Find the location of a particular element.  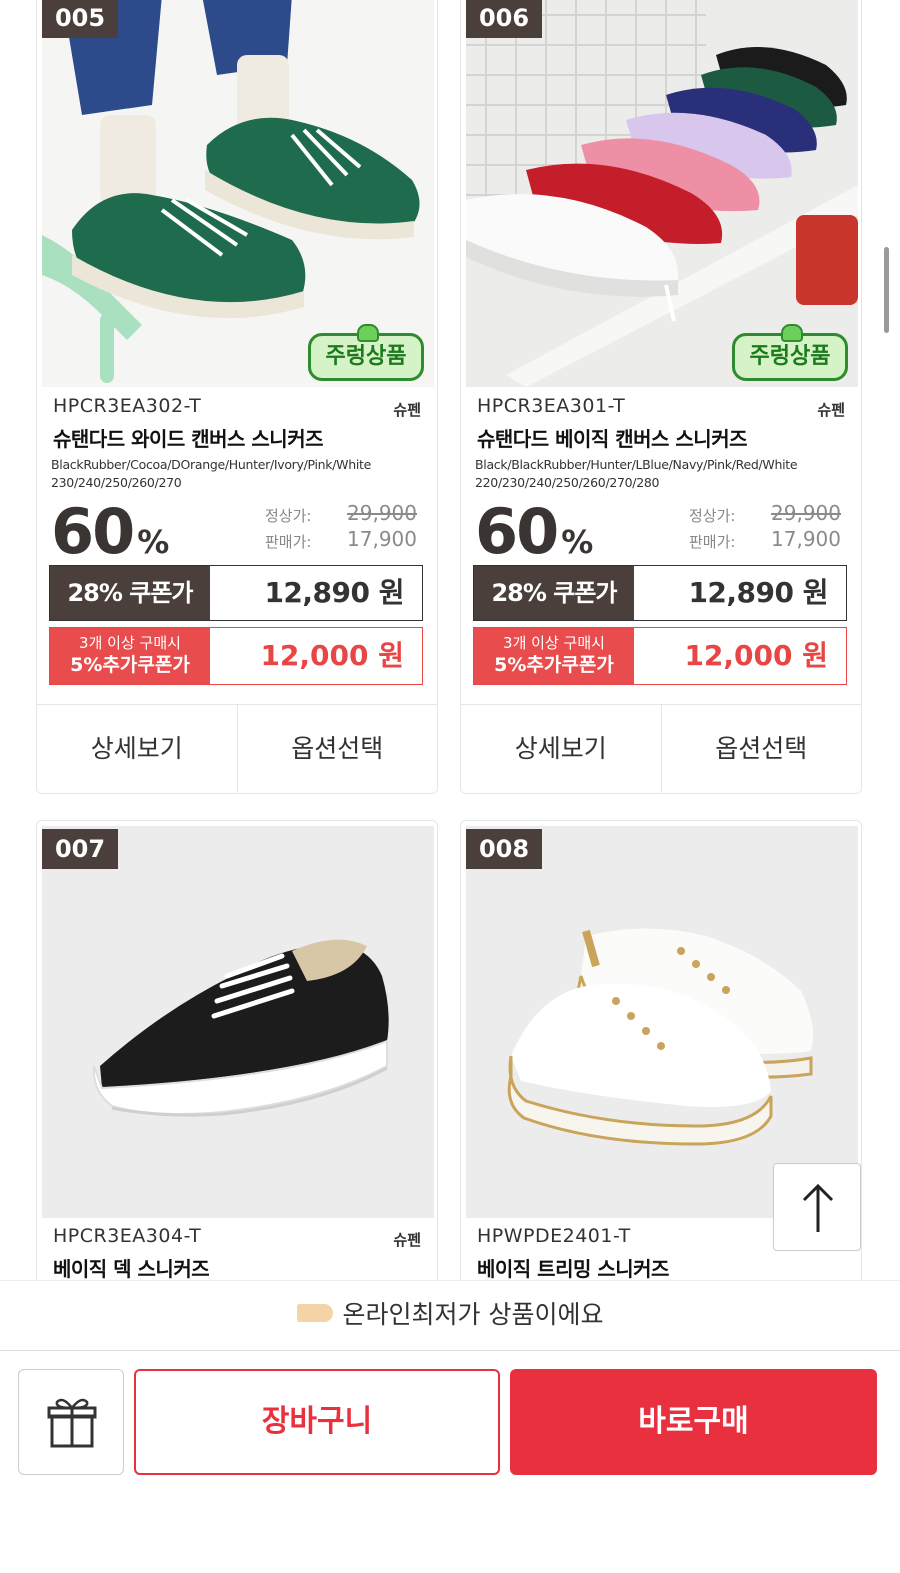

product-name: 슈탠다드 와이드 캔버스 스니커즈 is located at coordinates (188, 439).